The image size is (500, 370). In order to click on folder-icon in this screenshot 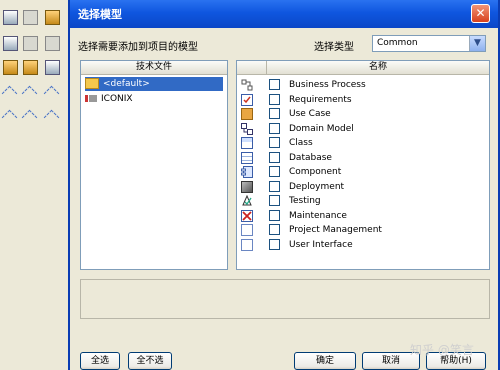, I will do `click(92, 83)`.